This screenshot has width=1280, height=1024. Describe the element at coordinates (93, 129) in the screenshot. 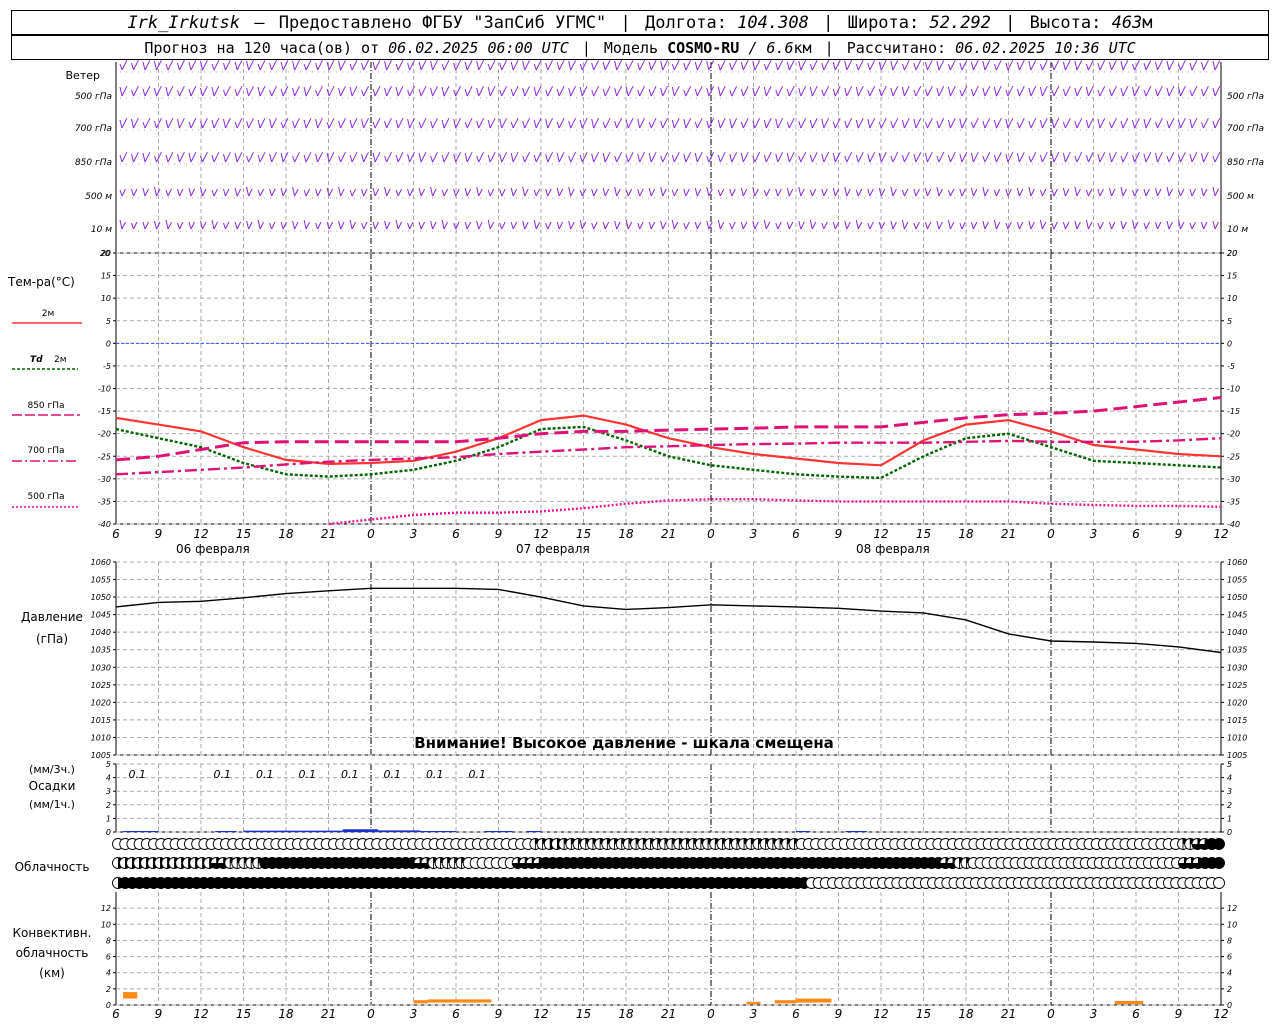

I see `wind-level-label-left: 700 гПа` at that location.